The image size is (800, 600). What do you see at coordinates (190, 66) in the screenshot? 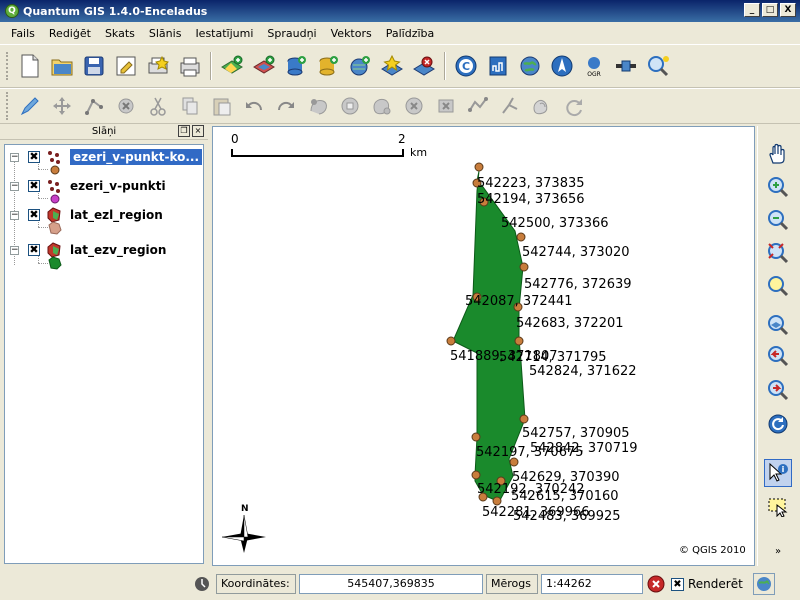
I see `print-icon` at bounding box center [190, 66].